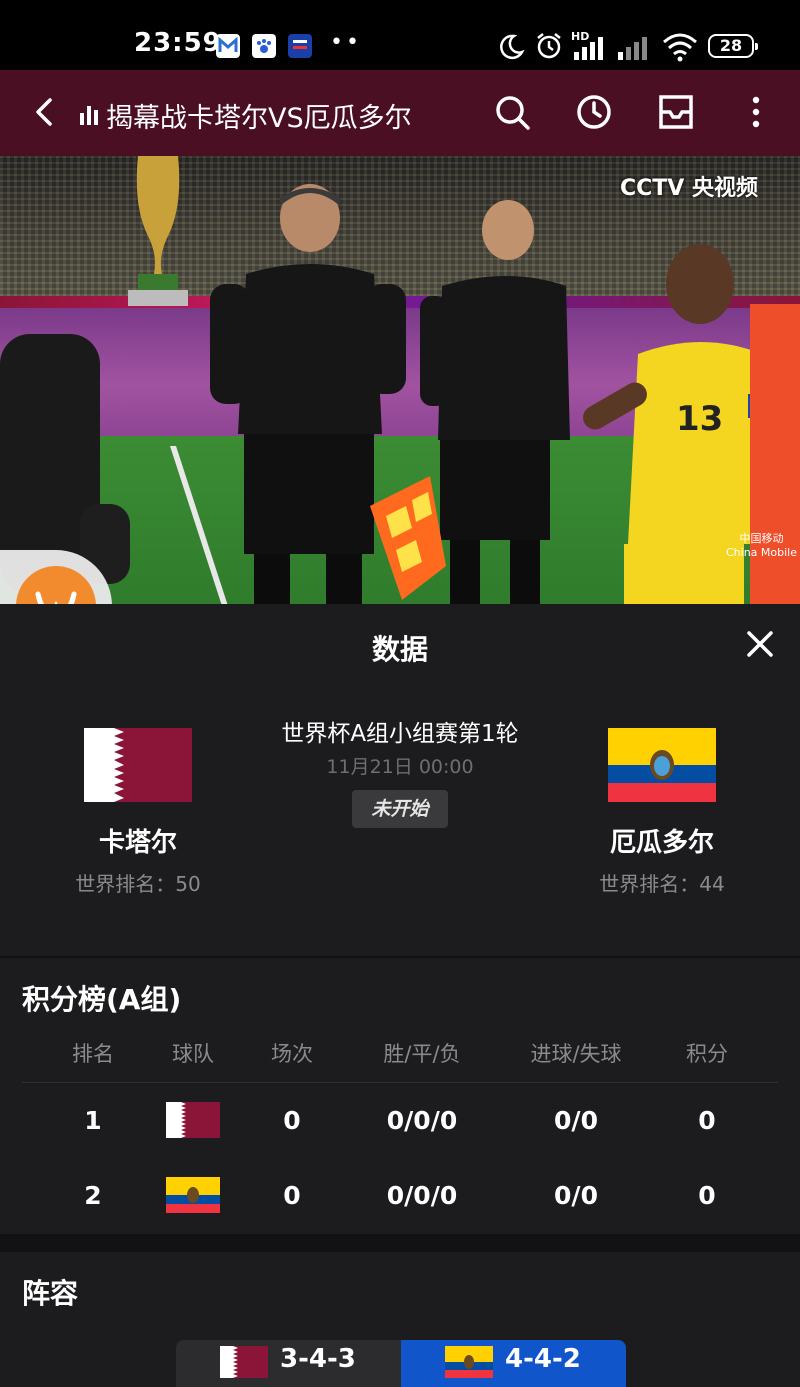 The width and height of the screenshot is (800, 1387). Describe the element at coordinates (400, 1319) in the screenshot. I see `lineup-section: 阵容 3-4-3 4-4-2` at that location.